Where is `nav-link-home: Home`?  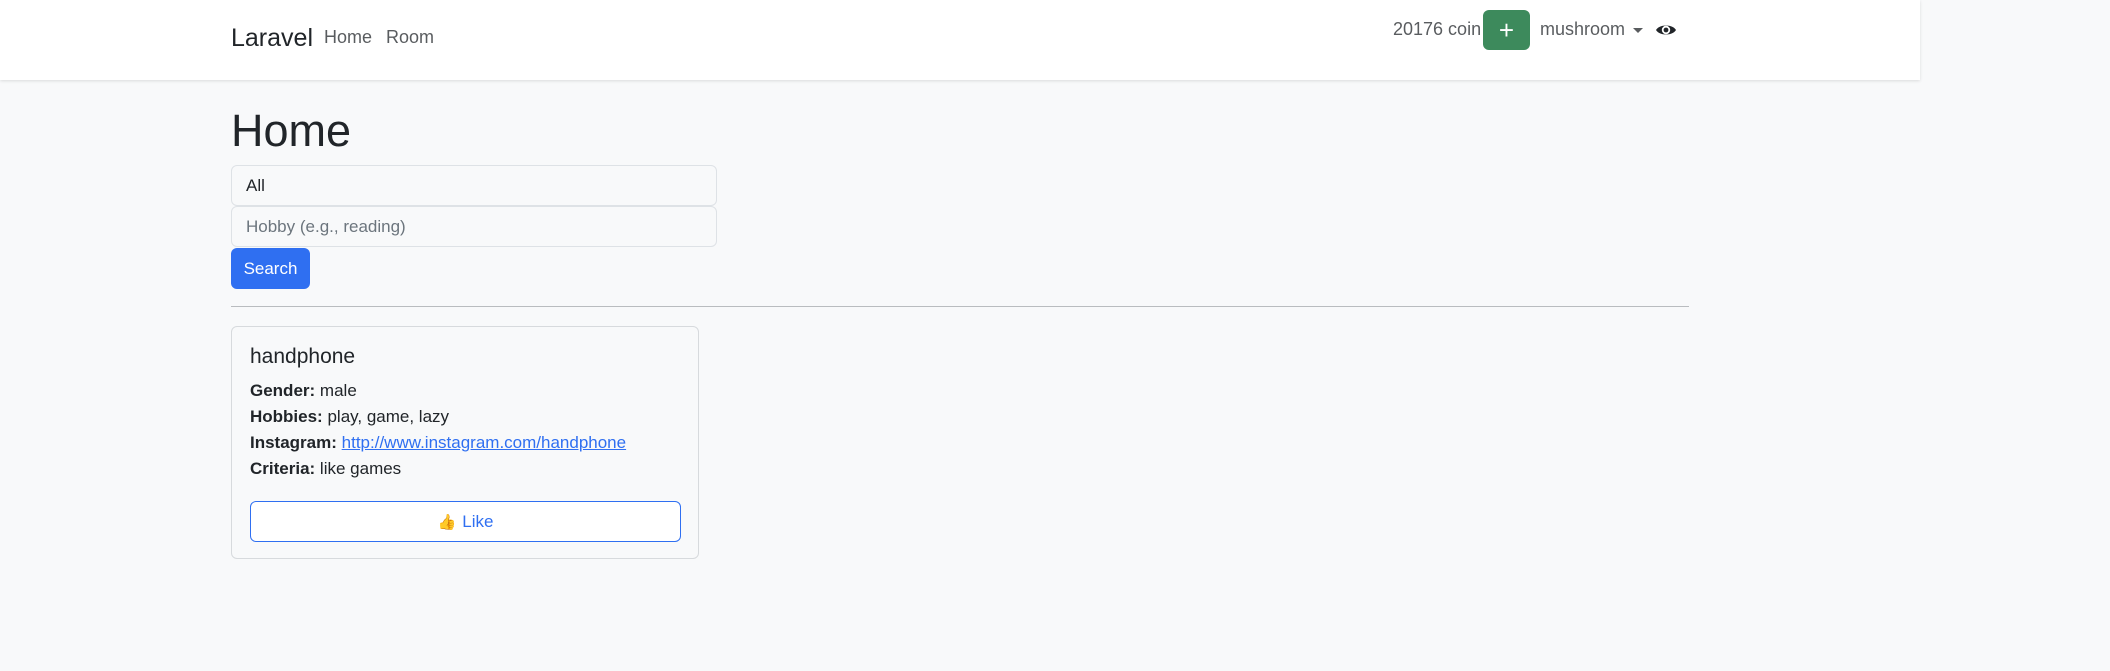
nav-link-home: Home is located at coordinates (348, 37).